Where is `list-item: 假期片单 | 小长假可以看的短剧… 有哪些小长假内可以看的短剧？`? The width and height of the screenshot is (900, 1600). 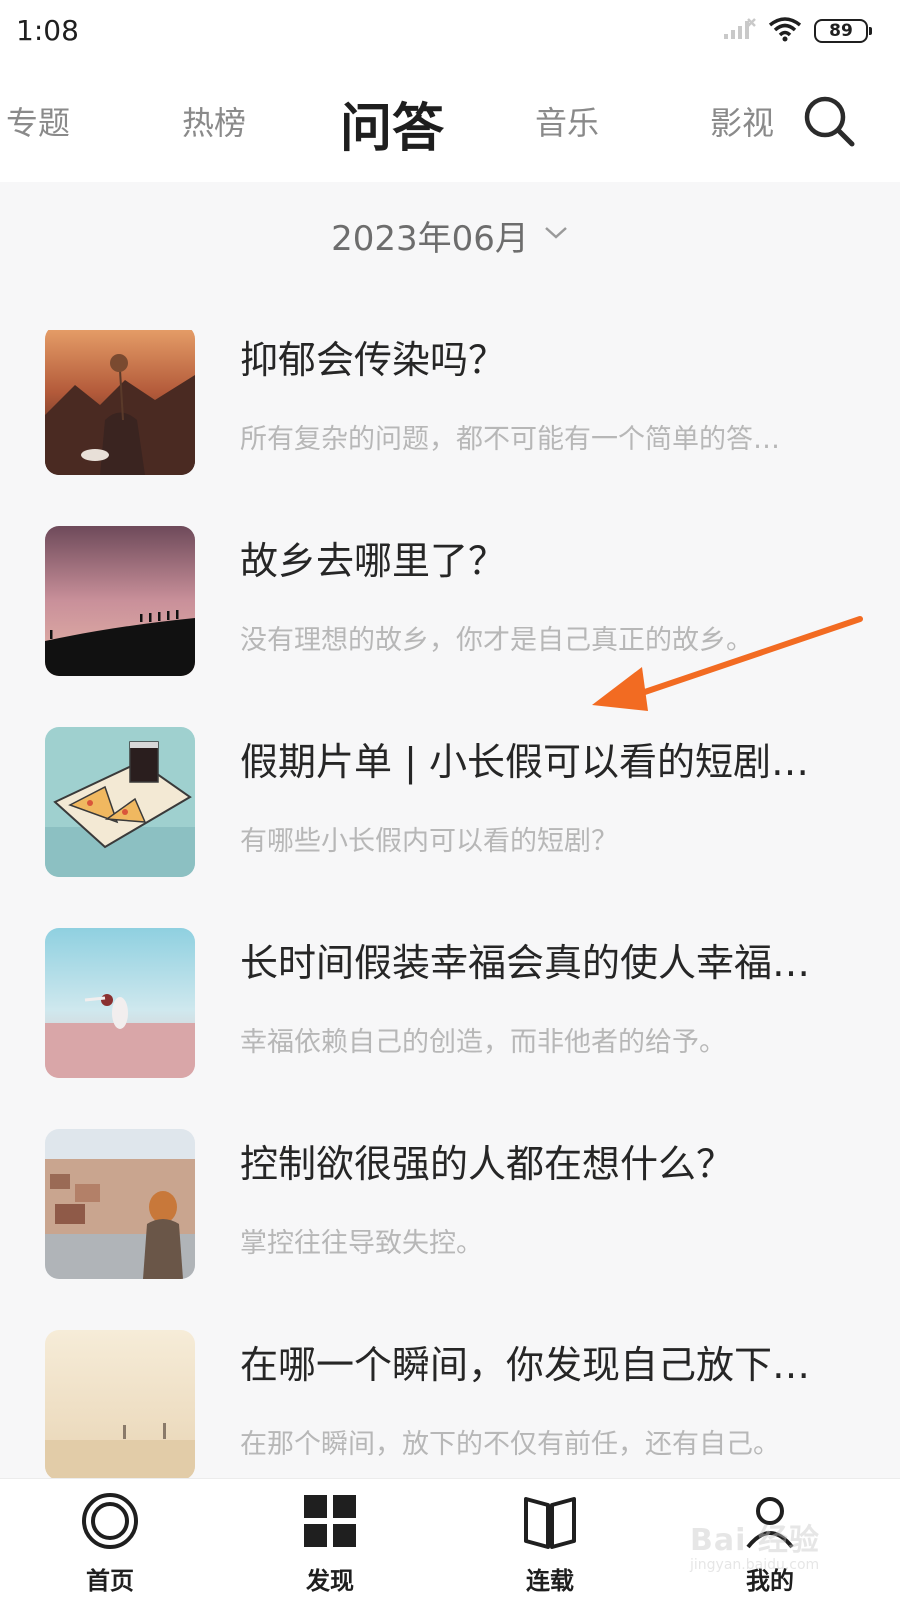 list-item: 假期片单 | 小长假可以看的短剧… 有哪些小长假内可以看的短剧？ is located at coordinates (450, 827).